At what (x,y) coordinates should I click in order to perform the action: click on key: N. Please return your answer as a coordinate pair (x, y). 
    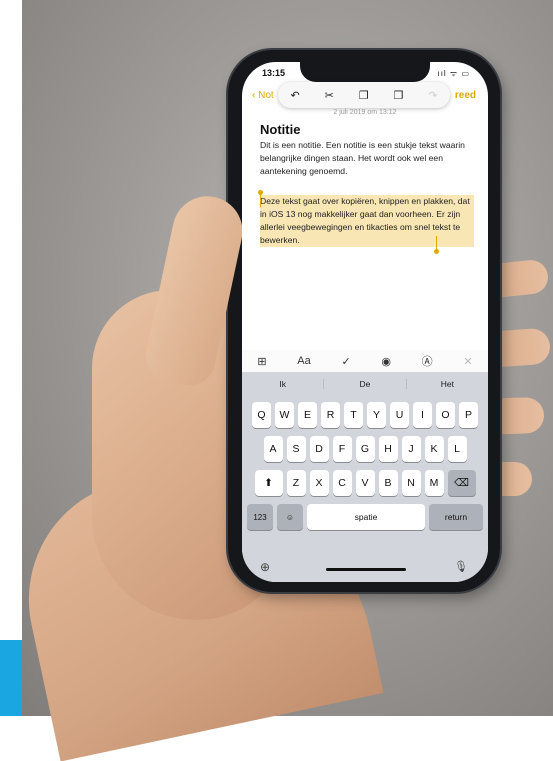
    Looking at the image, I should click on (411, 483).